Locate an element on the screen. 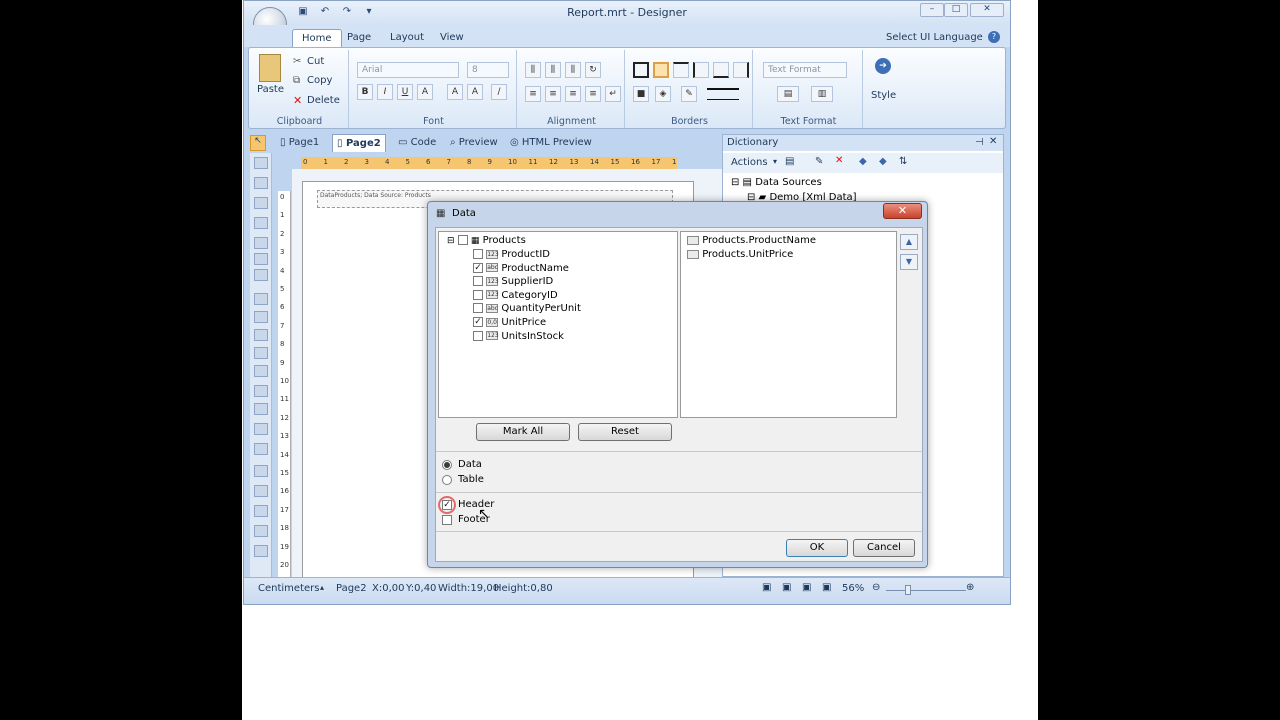  close-window-button: ✕ is located at coordinates (987, 10).